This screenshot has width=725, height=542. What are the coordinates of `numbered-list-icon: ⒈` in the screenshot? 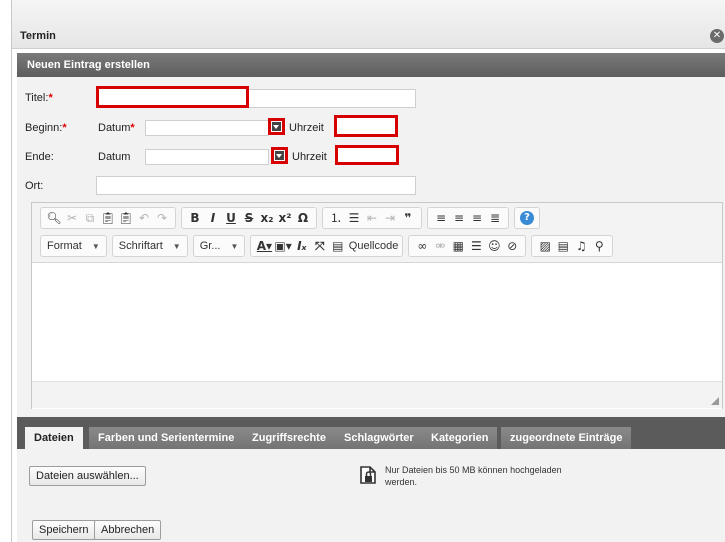 It's located at (336, 218).